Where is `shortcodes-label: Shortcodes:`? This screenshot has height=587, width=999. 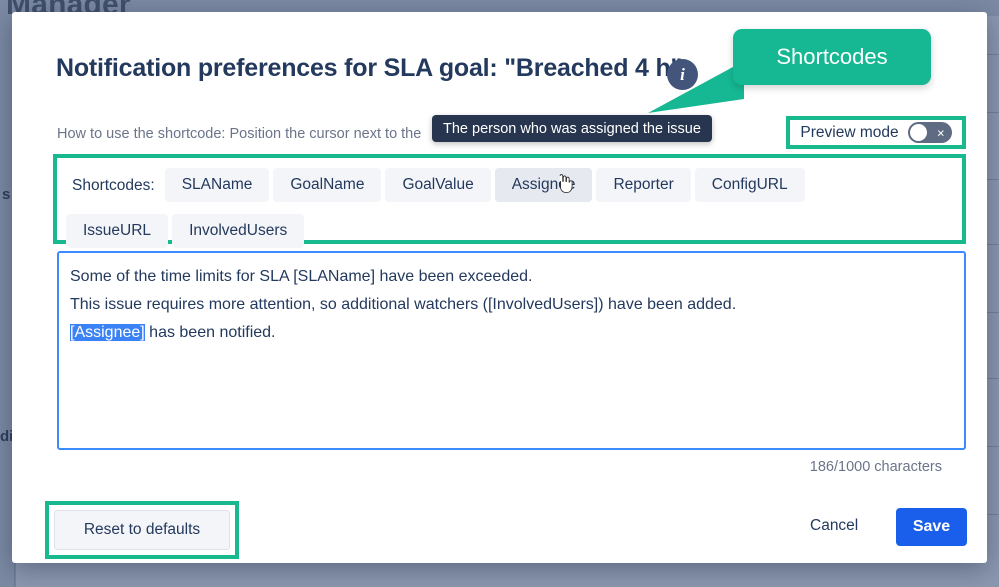 shortcodes-label: Shortcodes: is located at coordinates (113, 185).